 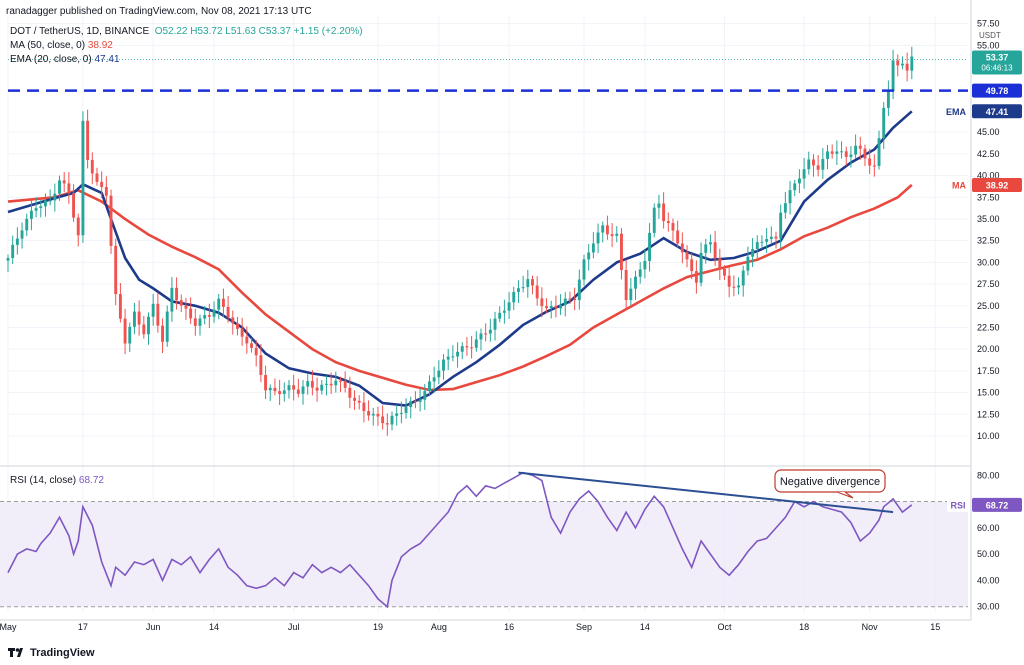 What do you see at coordinates (988, 262) in the screenshot?
I see `price-tick-label: 30.00` at bounding box center [988, 262].